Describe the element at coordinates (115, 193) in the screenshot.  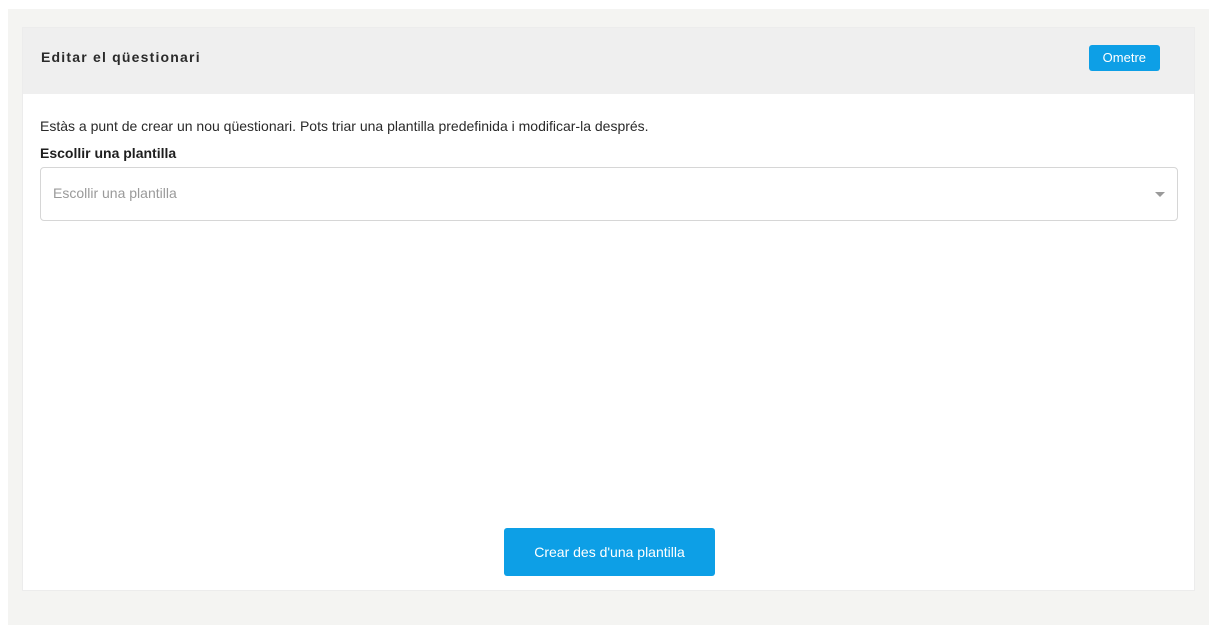
I see `template-select-placeholder: Escollir una plantilla` at that location.